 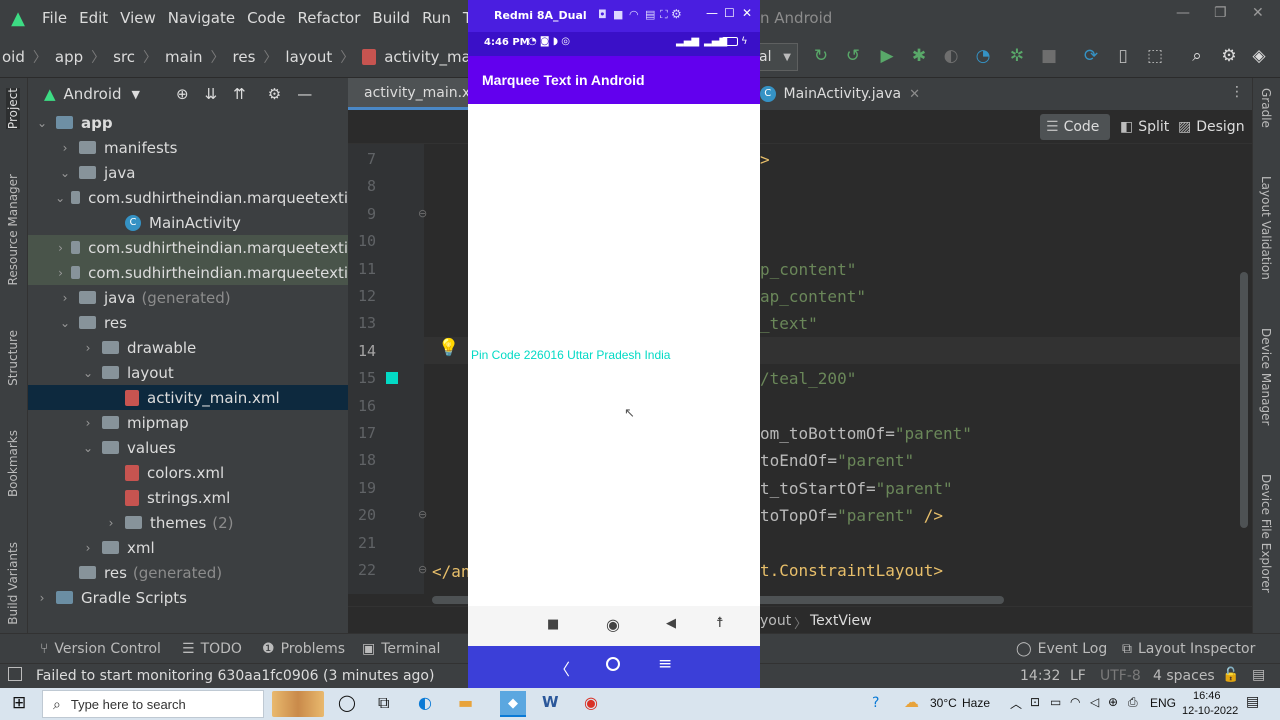 I want to click on caret-position: 14:32, so click(x=1040, y=676).